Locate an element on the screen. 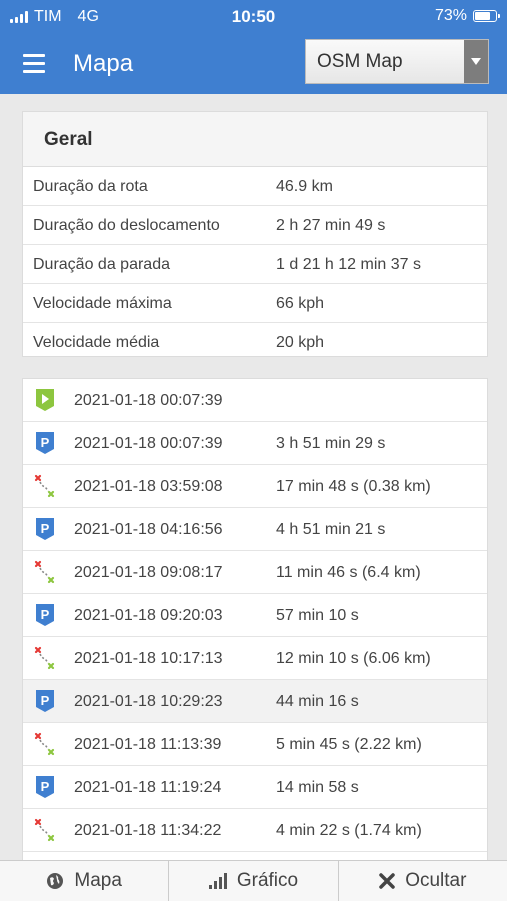 This screenshot has width=507, height=901. event-row: 2021-01-18 11:13:39 5 min 45 s (2.22 km) is located at coordinates (255, 744).